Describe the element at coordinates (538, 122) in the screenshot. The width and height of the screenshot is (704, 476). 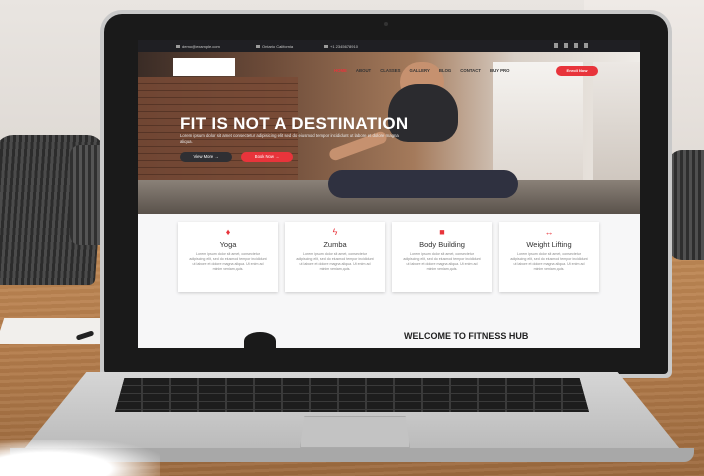
I see `window-light-photo` at that location.